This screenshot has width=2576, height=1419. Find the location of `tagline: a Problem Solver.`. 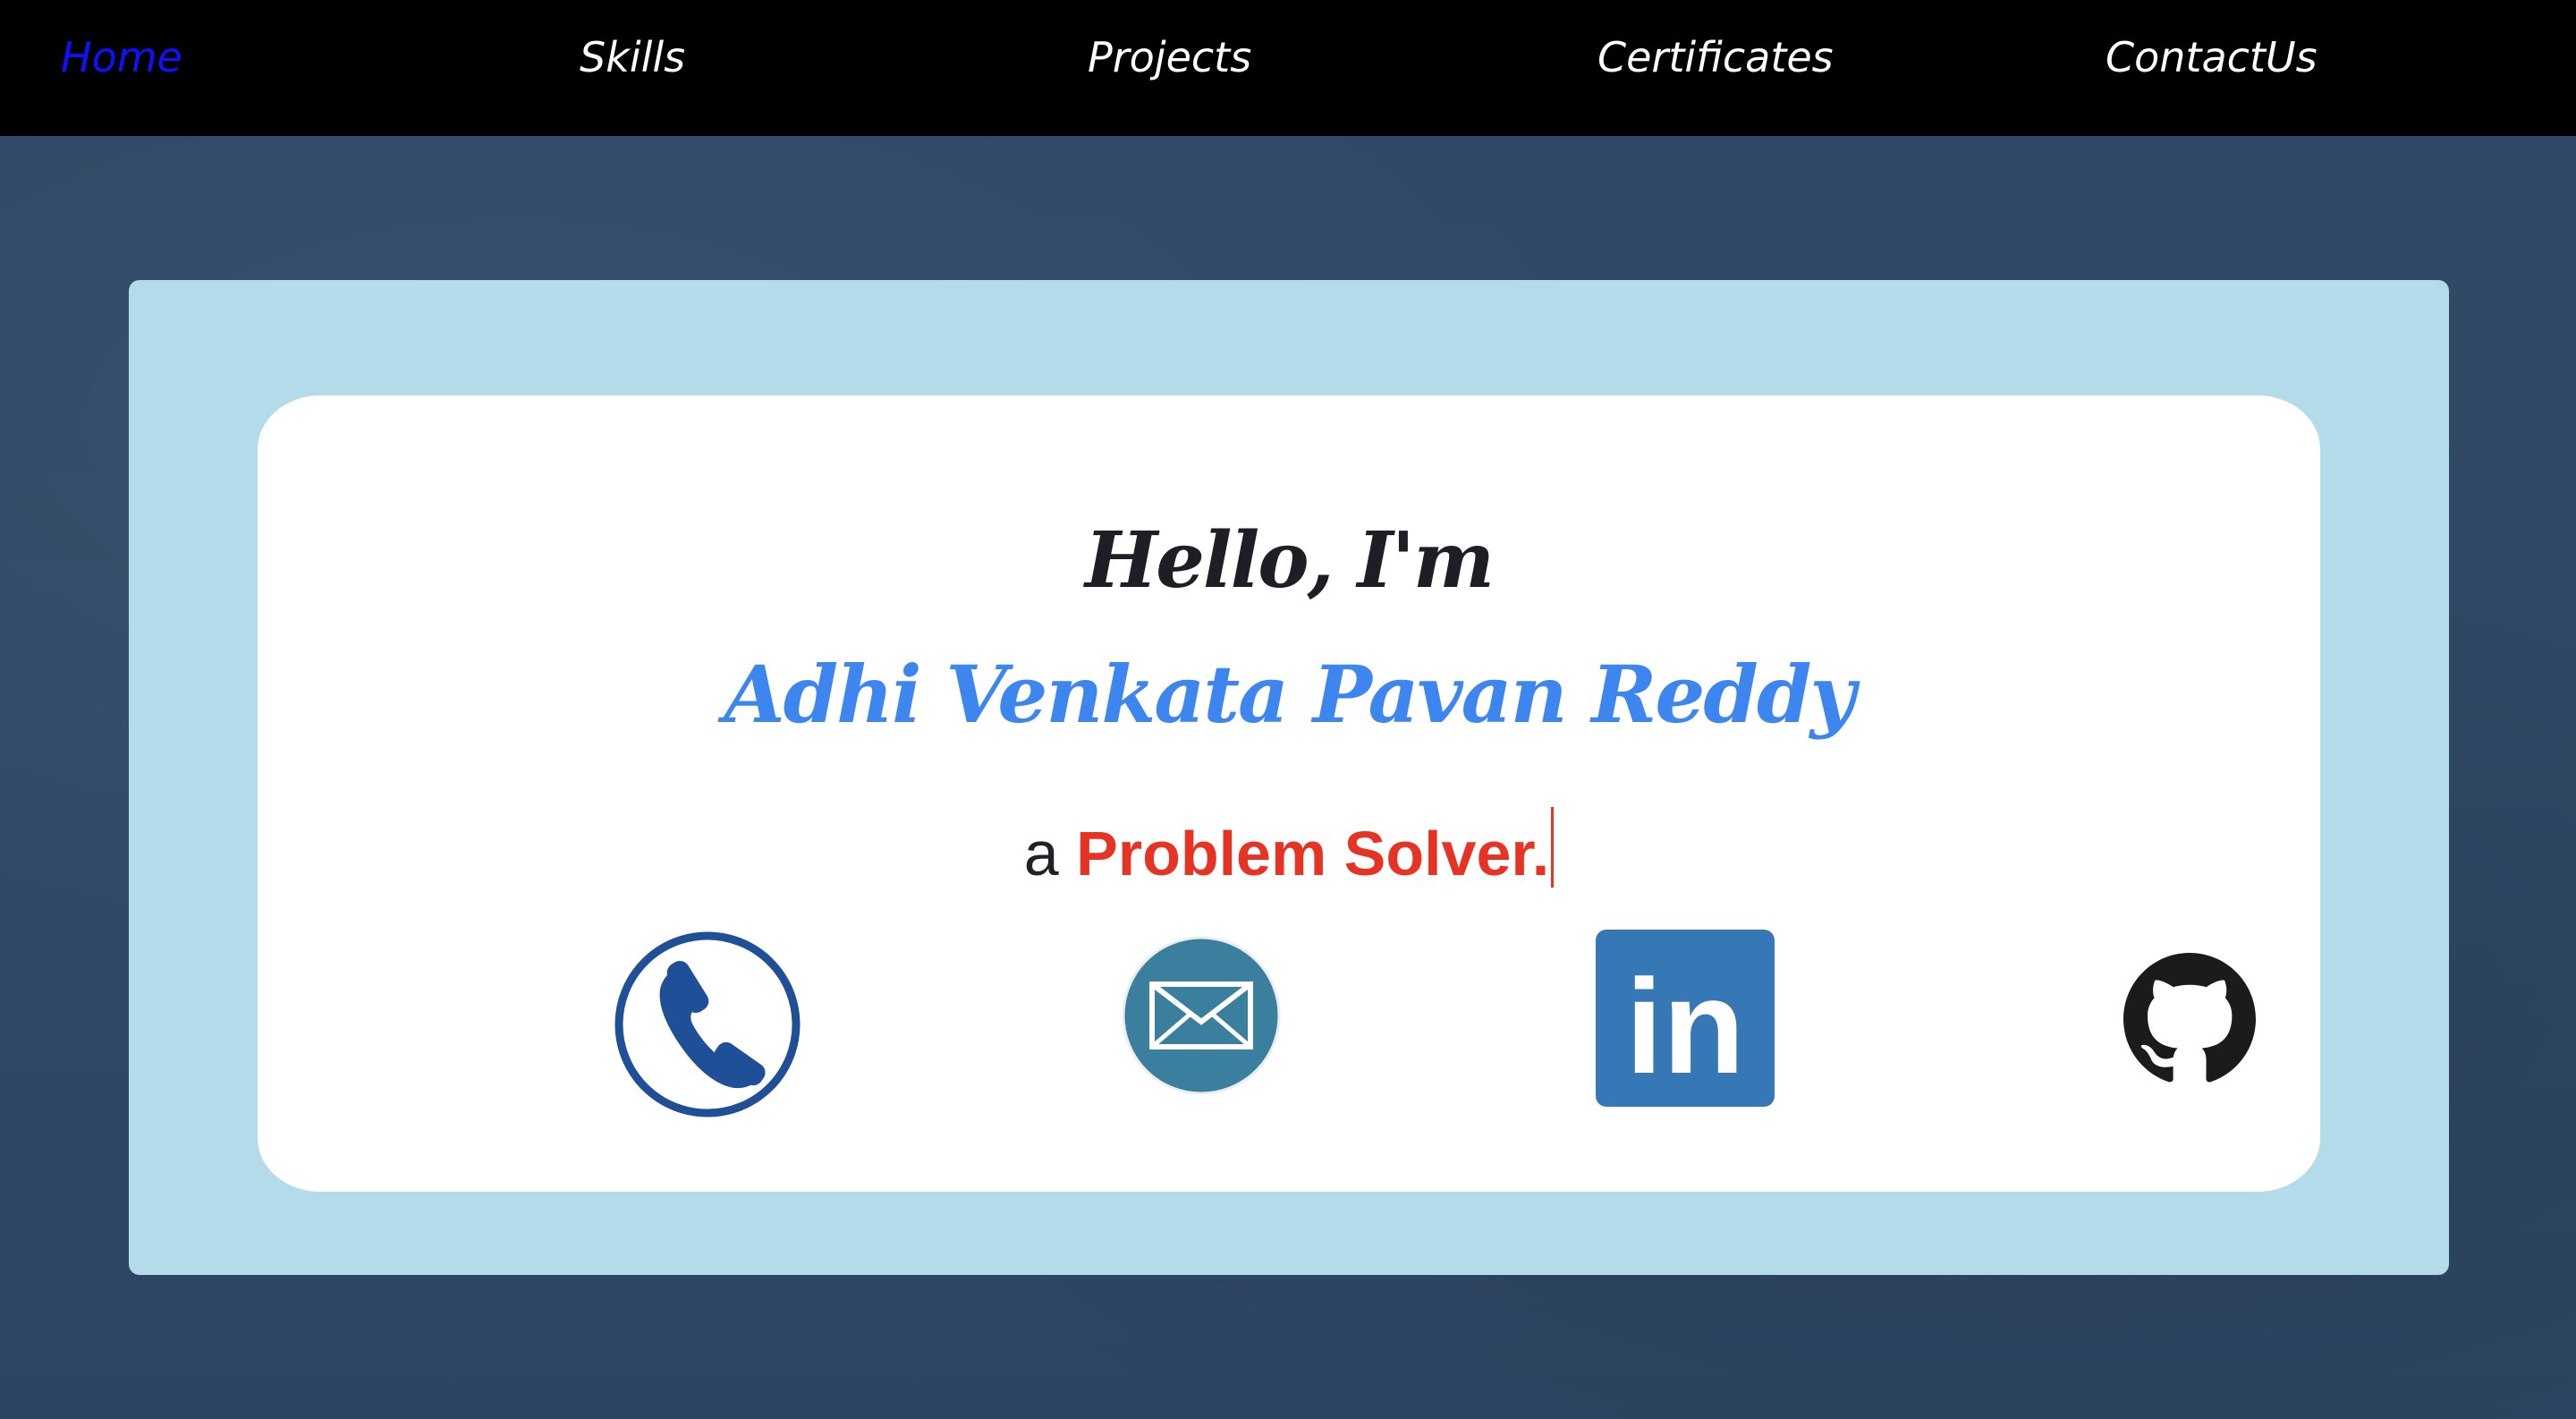

tagline: a Problem Solver. is located at coordinates (1289, 848).